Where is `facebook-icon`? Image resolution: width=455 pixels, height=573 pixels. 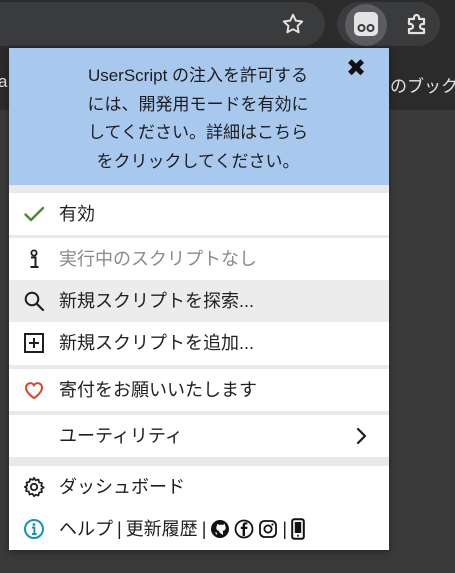 facebook-icon is located at coordinates (244, 529).